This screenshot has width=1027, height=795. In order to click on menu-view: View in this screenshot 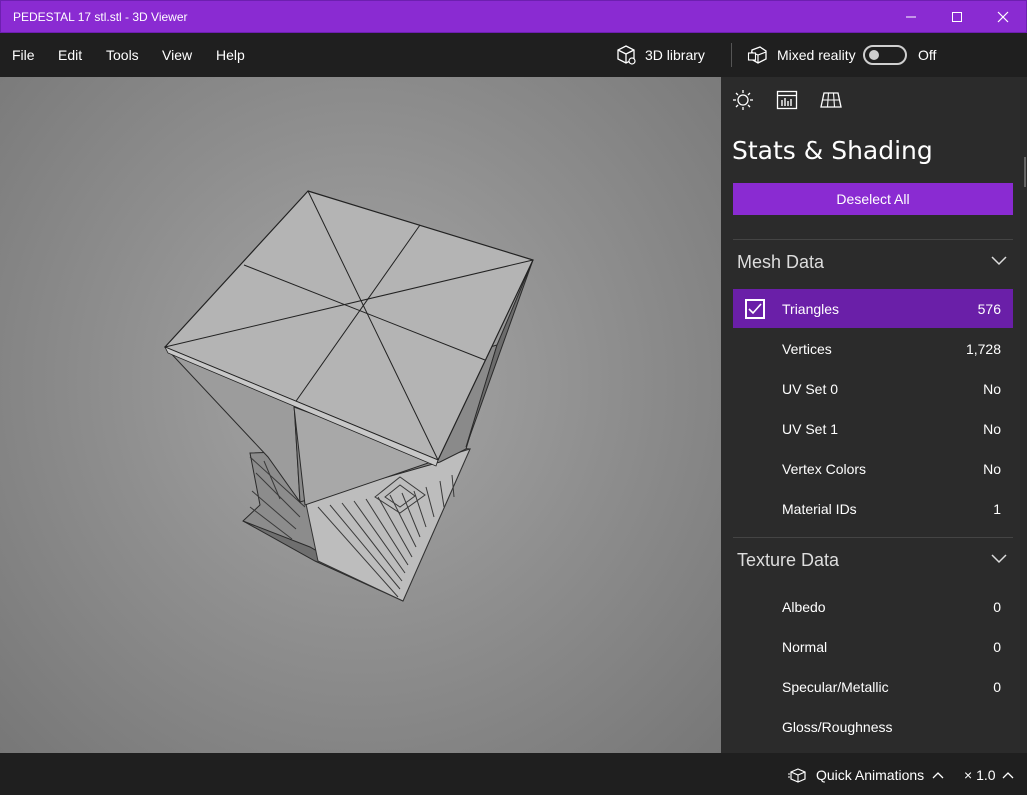, I will do `click(177, 55)`.